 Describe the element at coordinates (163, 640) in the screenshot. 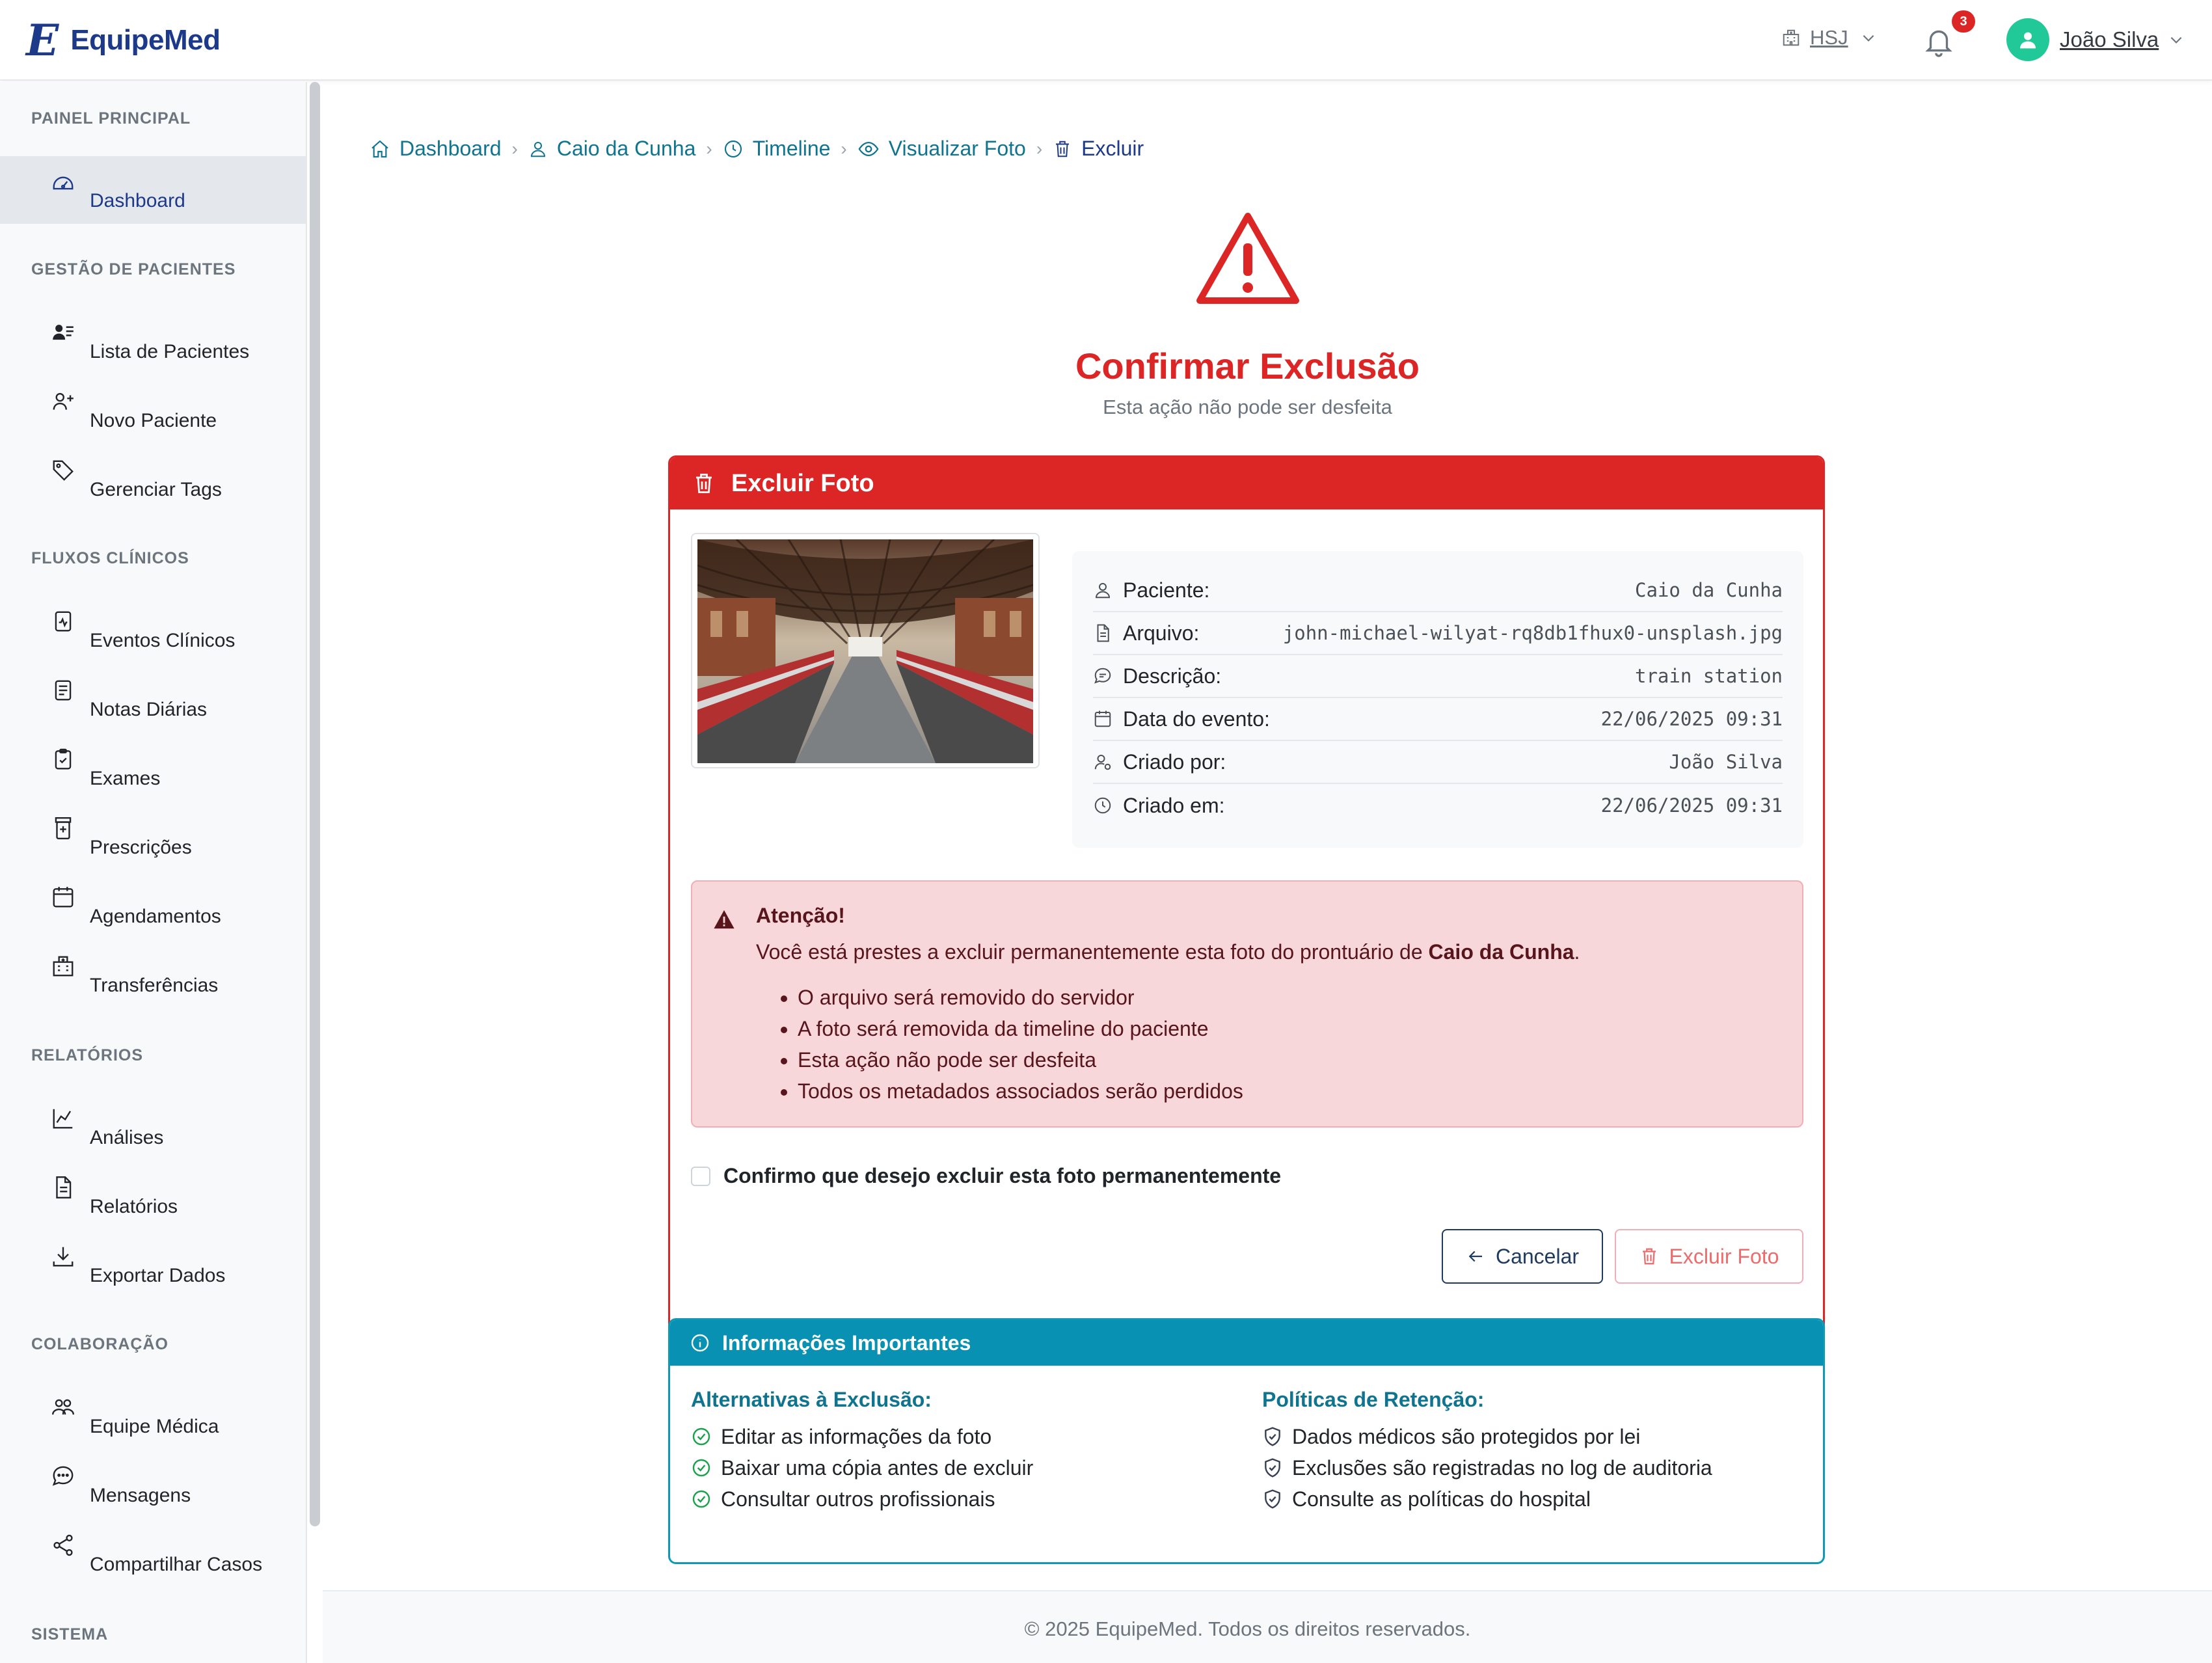

I see `sidebar-item-label: Eventos Clínicos` at that location.